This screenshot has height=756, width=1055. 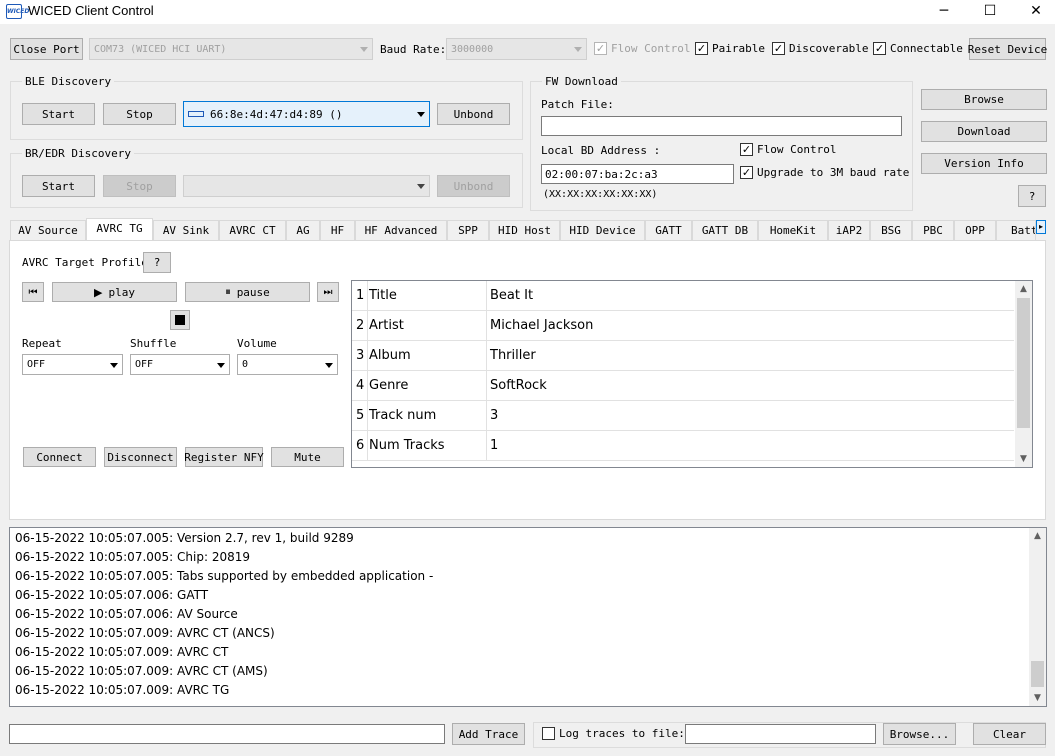 What do you see at coordinates (245, 364) in the screenshot?
I see `volume-value: 0` at bounding box center [245, 364].